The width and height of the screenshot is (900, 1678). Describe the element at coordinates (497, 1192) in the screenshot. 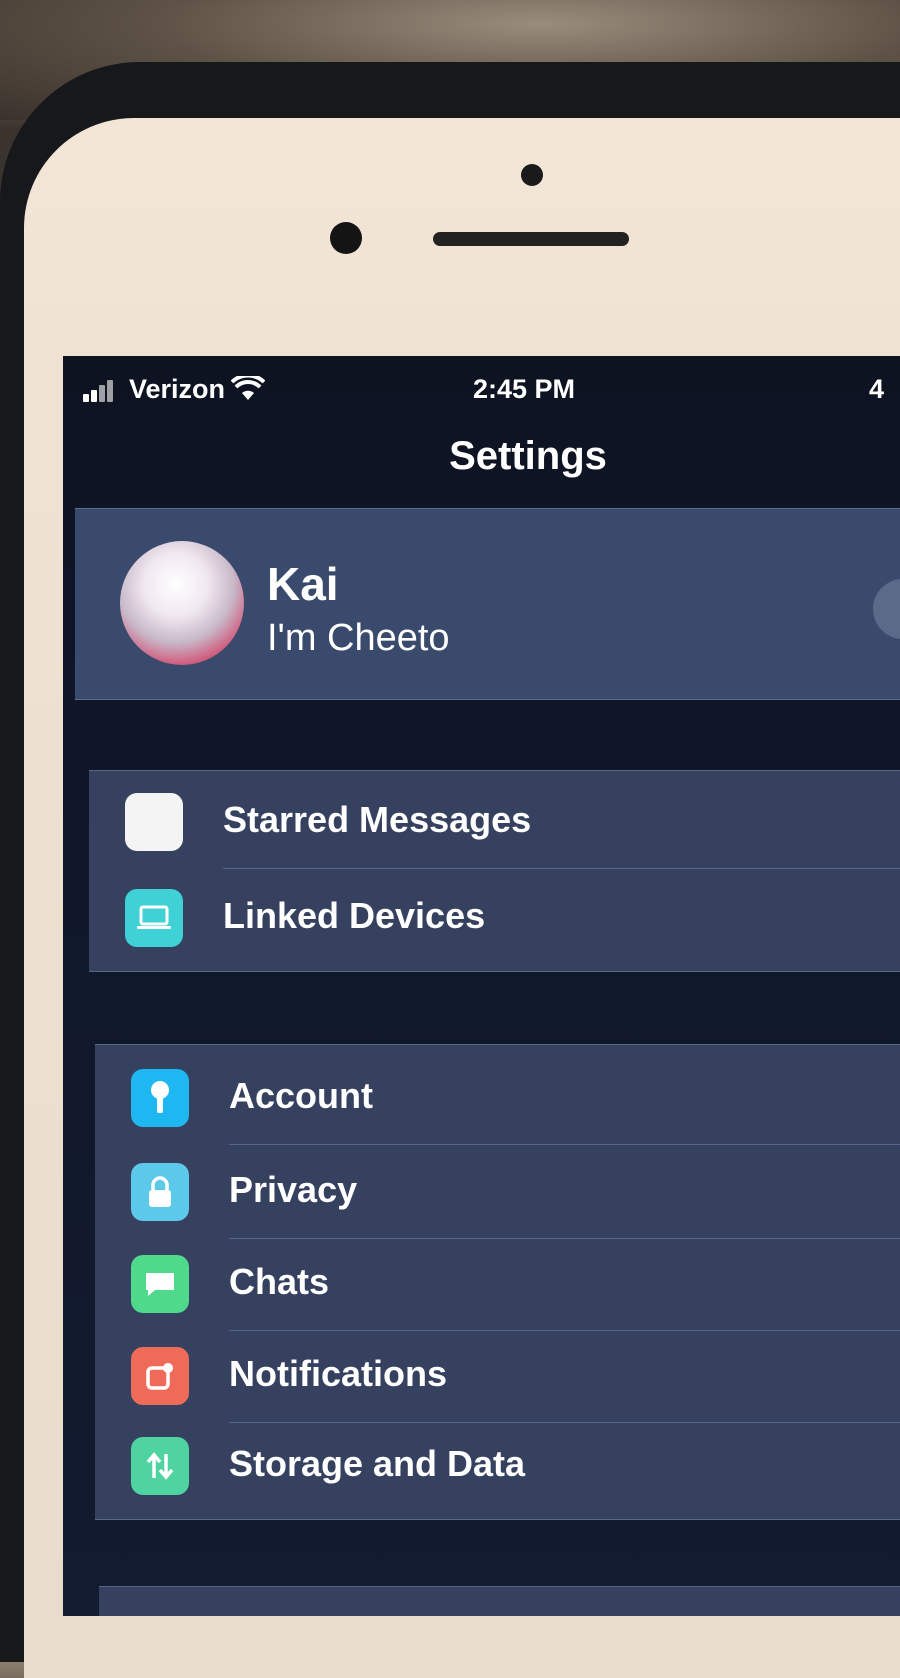

I see `settings-row-privacy: Privacy` at that location.